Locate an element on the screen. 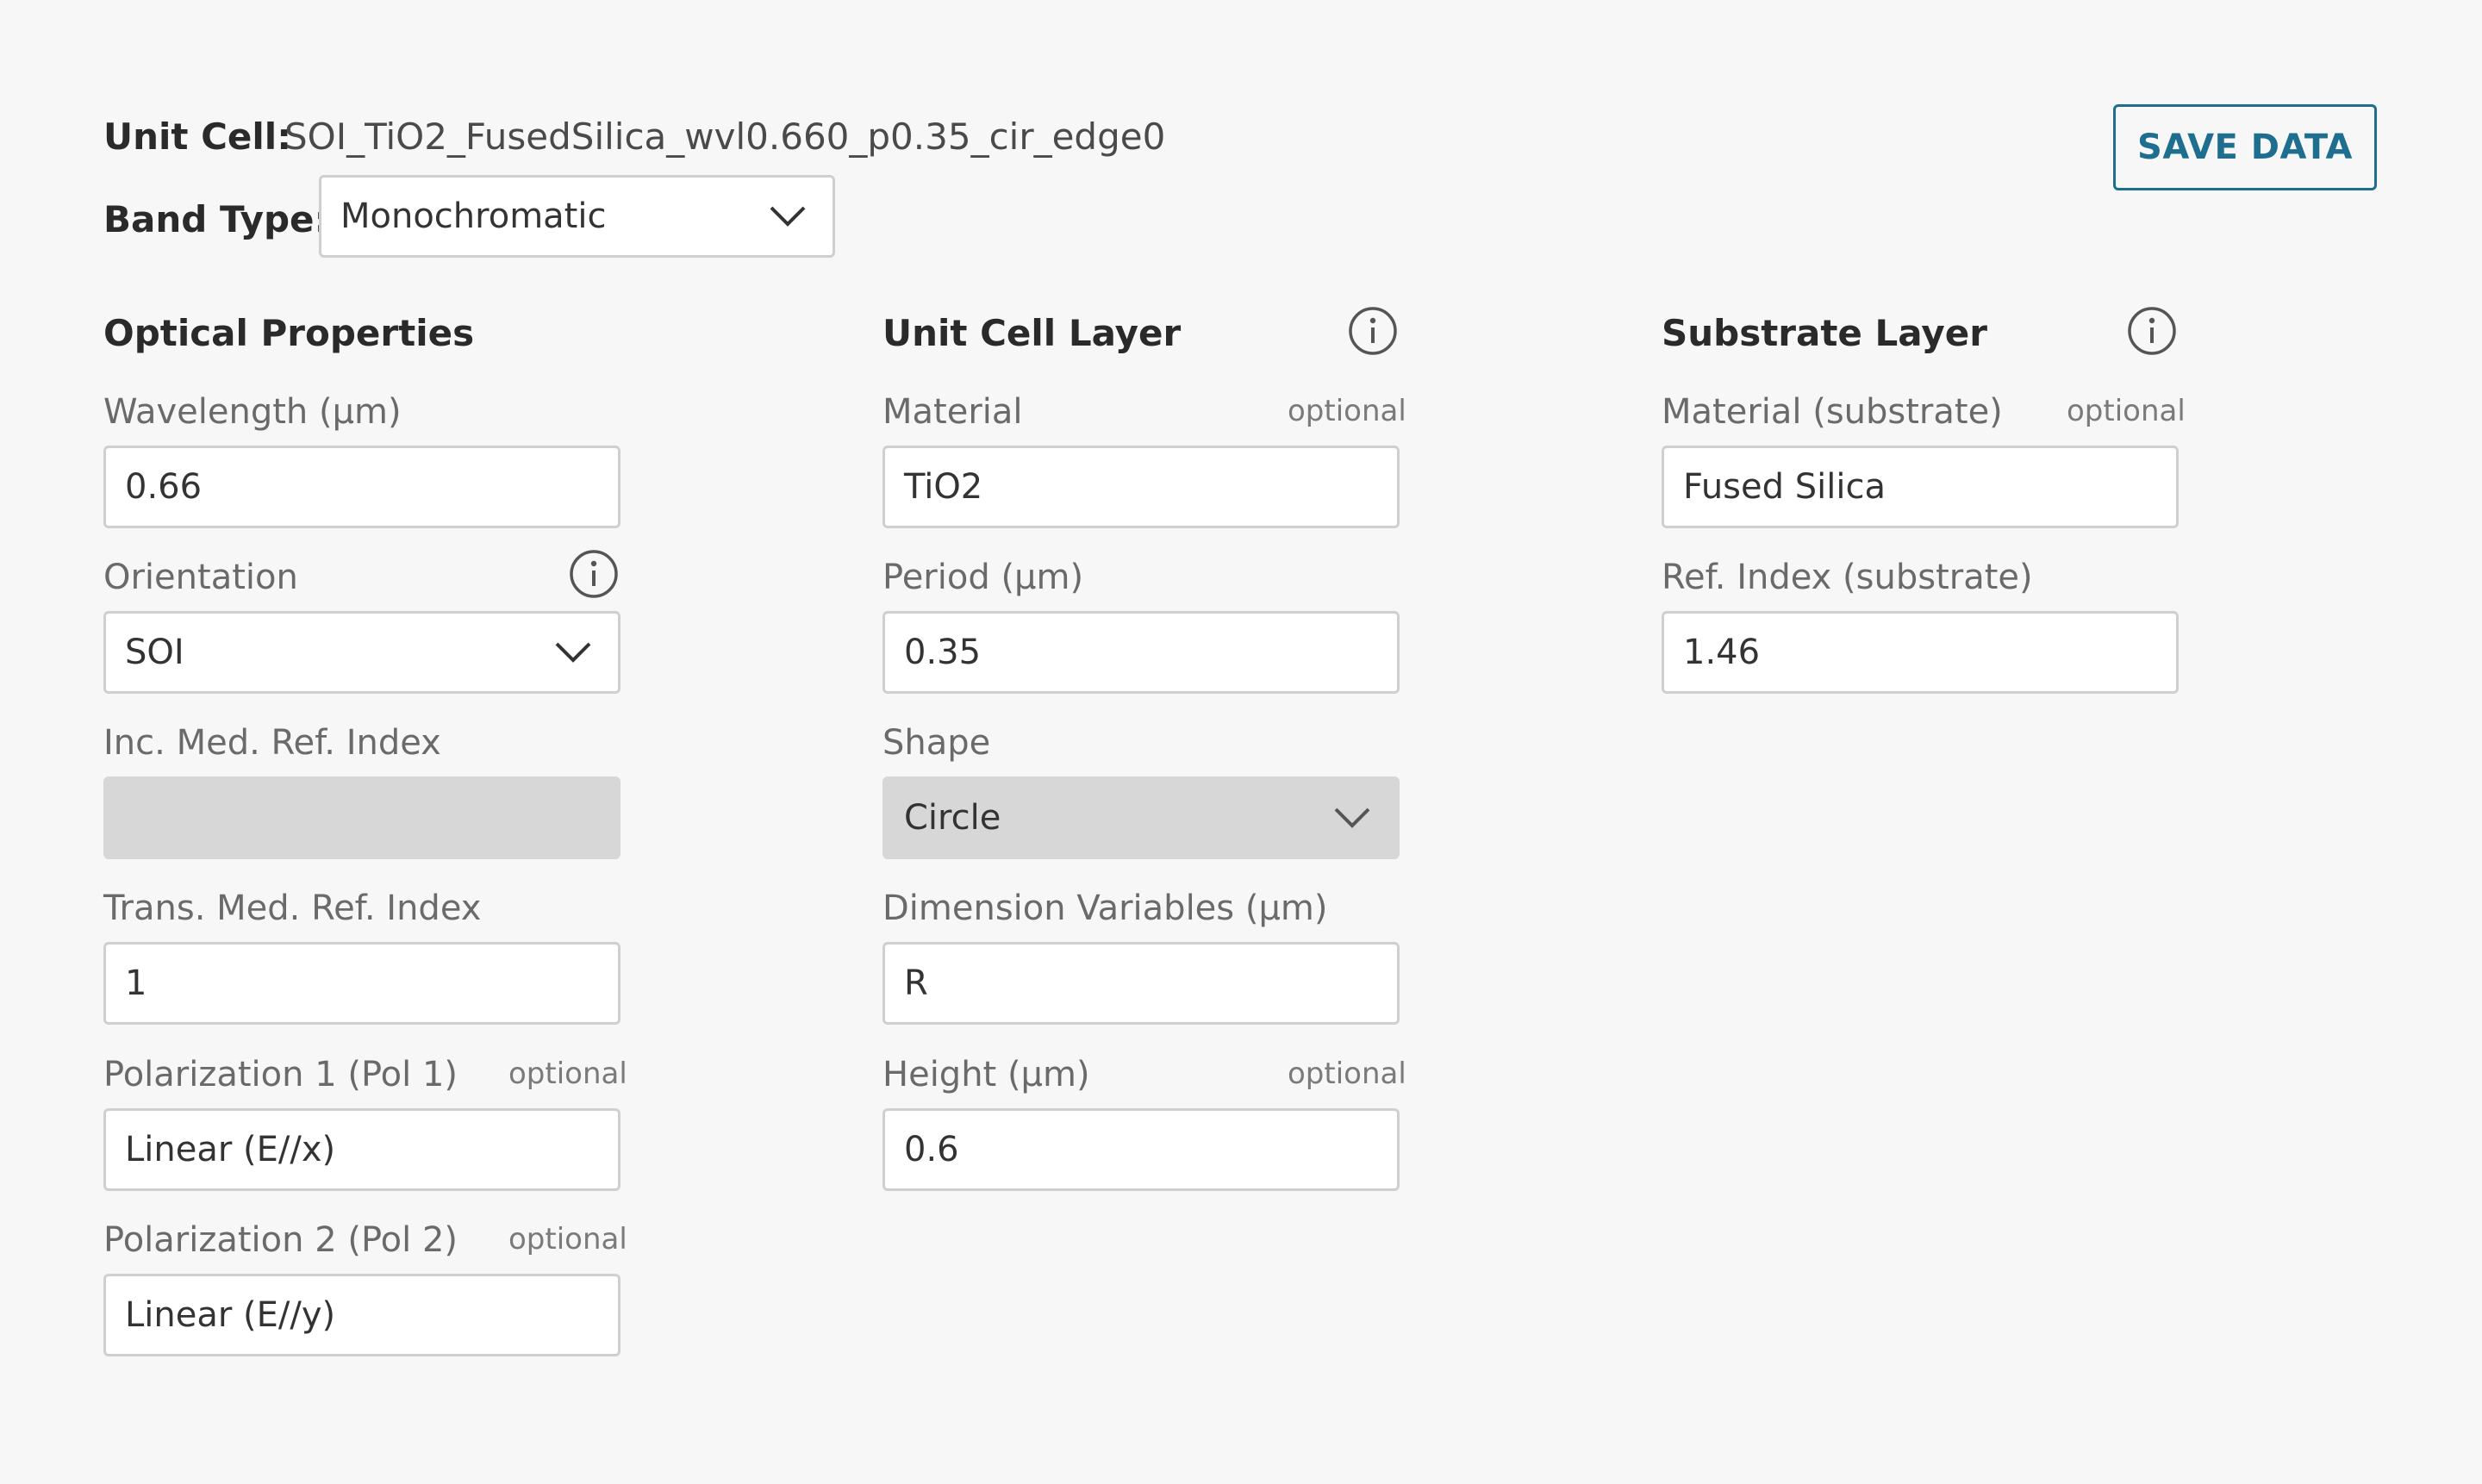 The height and width of the screenshot is (1484, 2482). unit-cell-label: Unit Cell: is located at coordinates (197, 137).